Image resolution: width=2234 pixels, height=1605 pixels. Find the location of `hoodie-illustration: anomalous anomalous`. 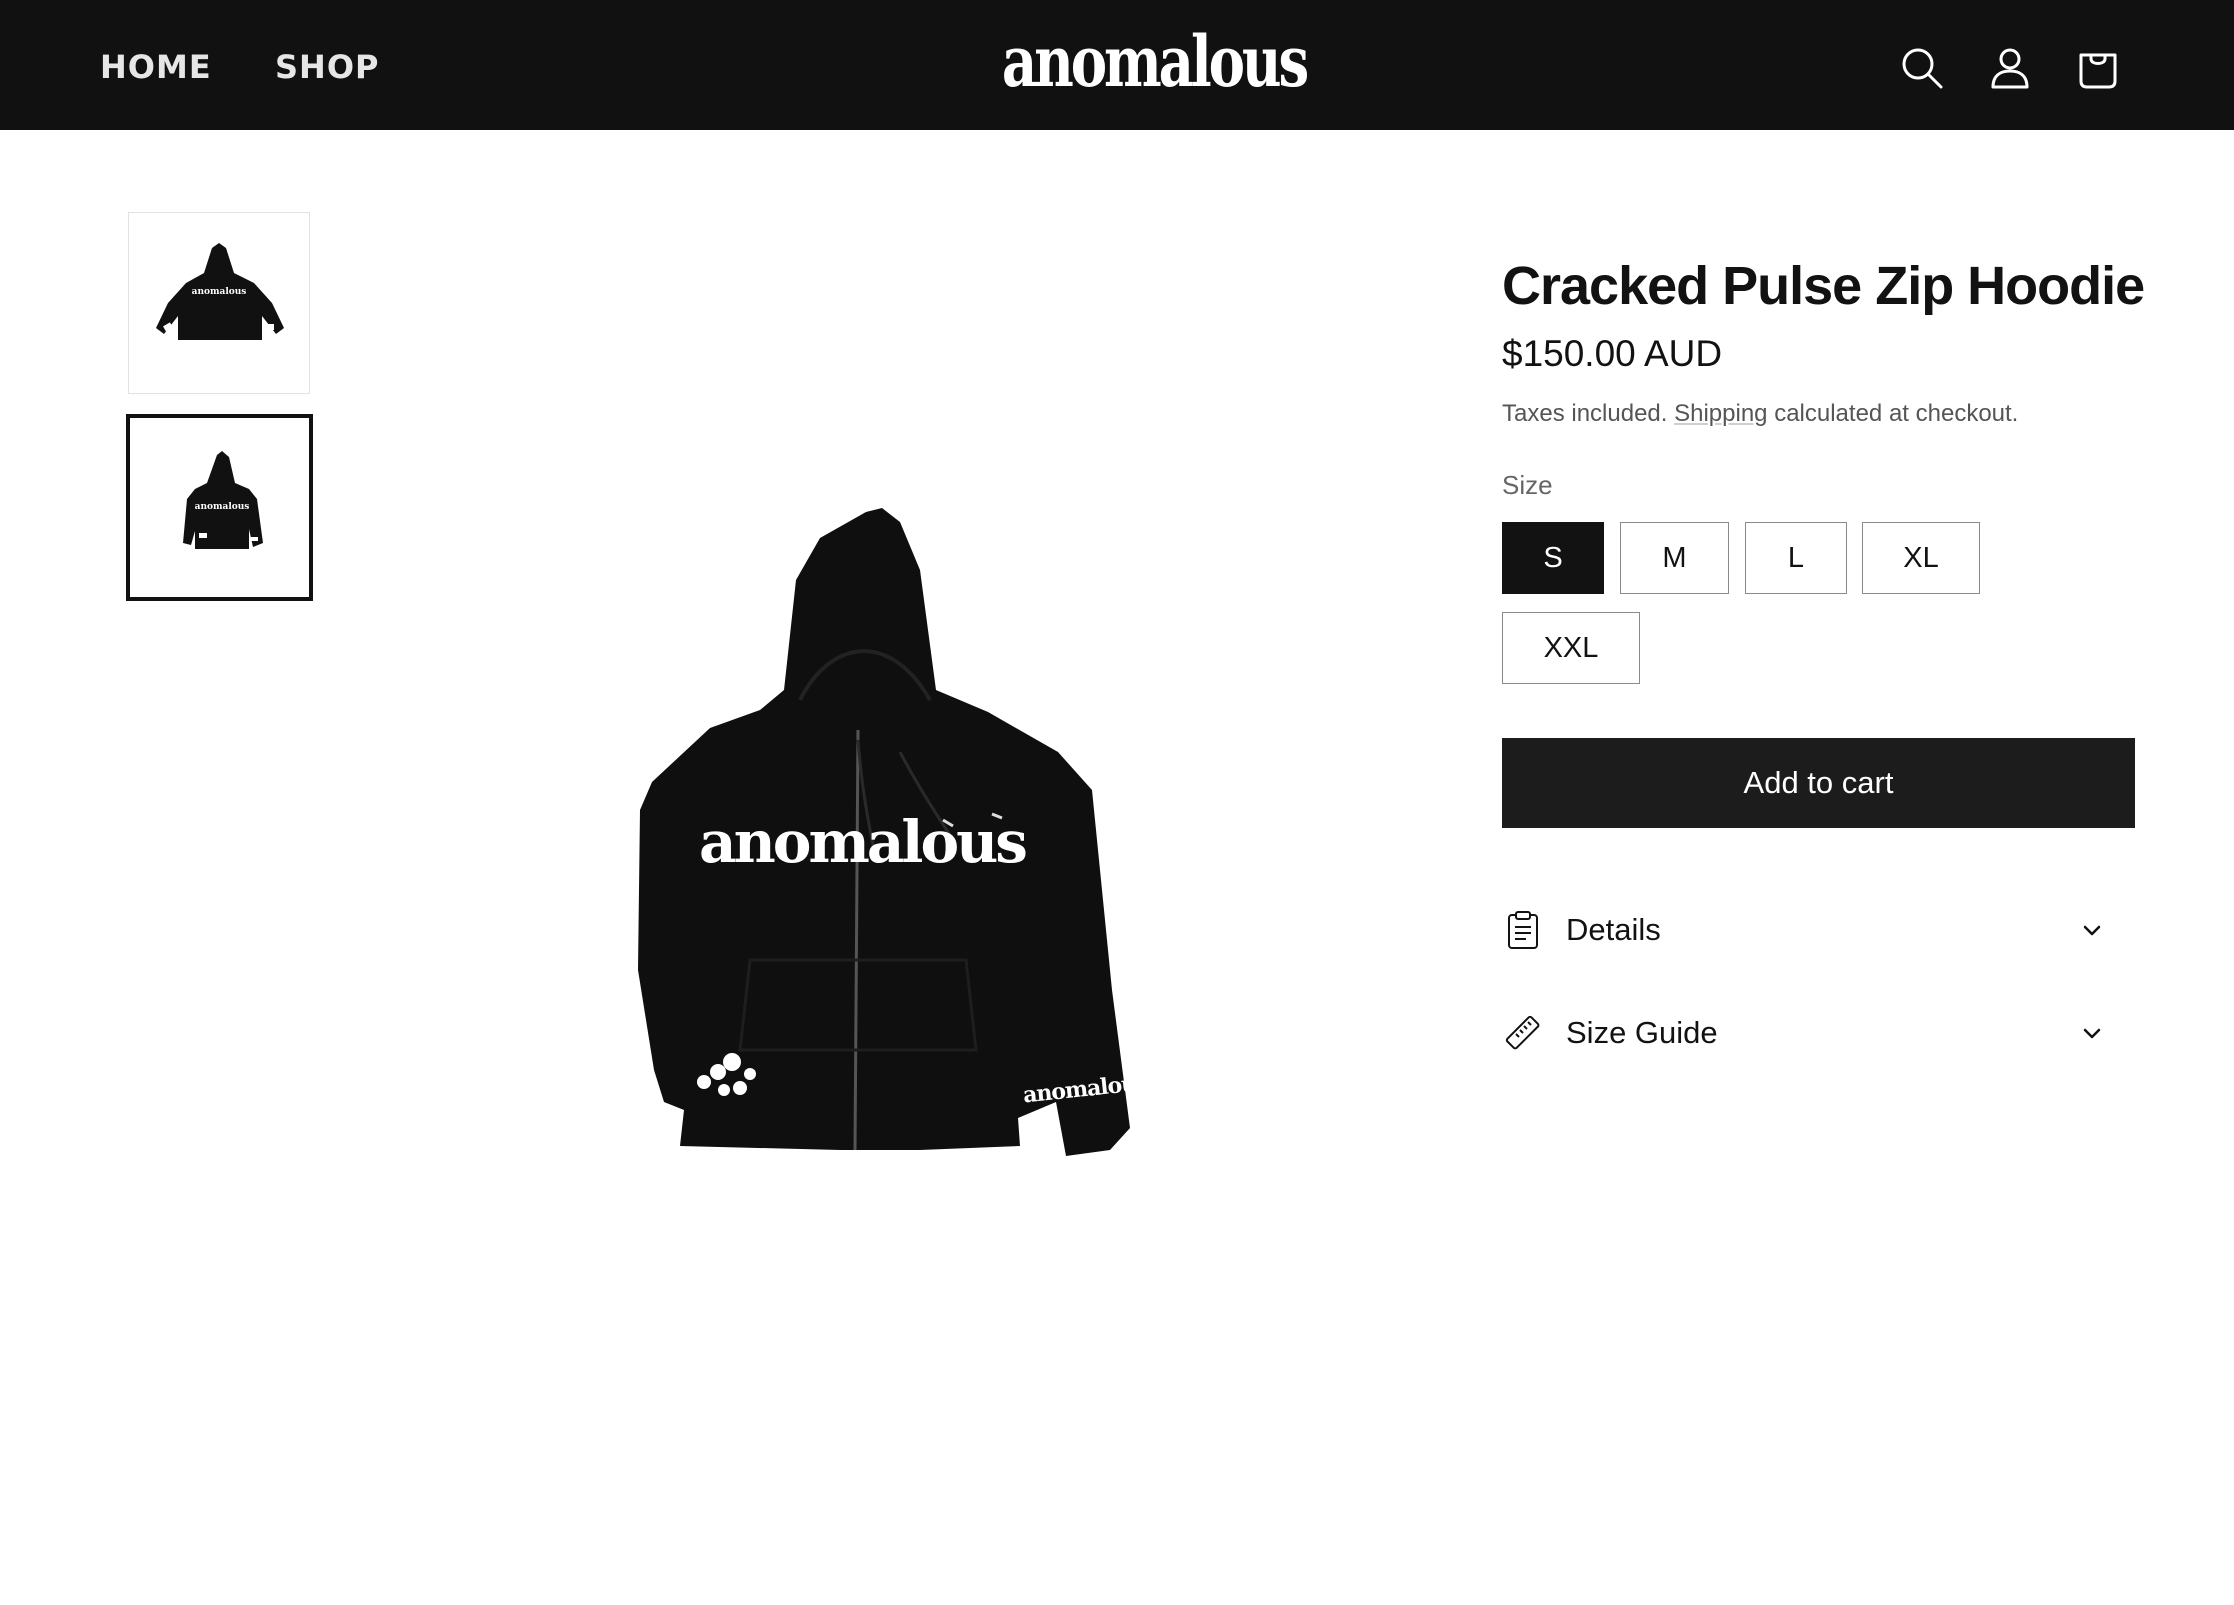

hoodie-illustration: anomalous anomalous is located at coordinates (893, 832).